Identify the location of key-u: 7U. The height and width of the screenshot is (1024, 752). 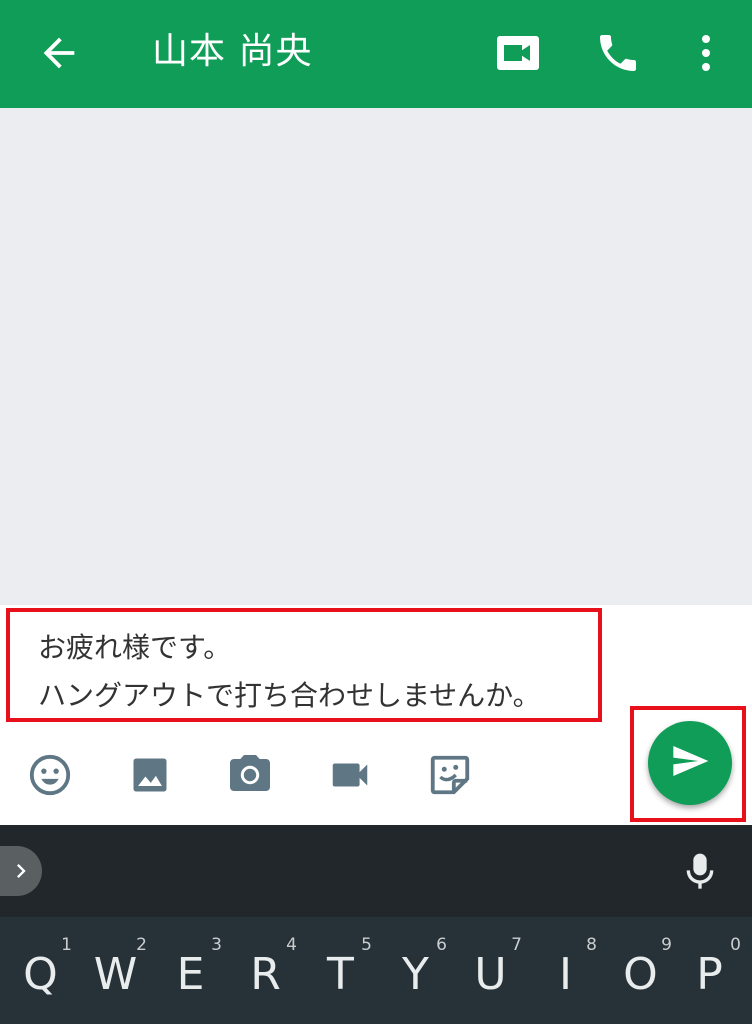
(490, 970).